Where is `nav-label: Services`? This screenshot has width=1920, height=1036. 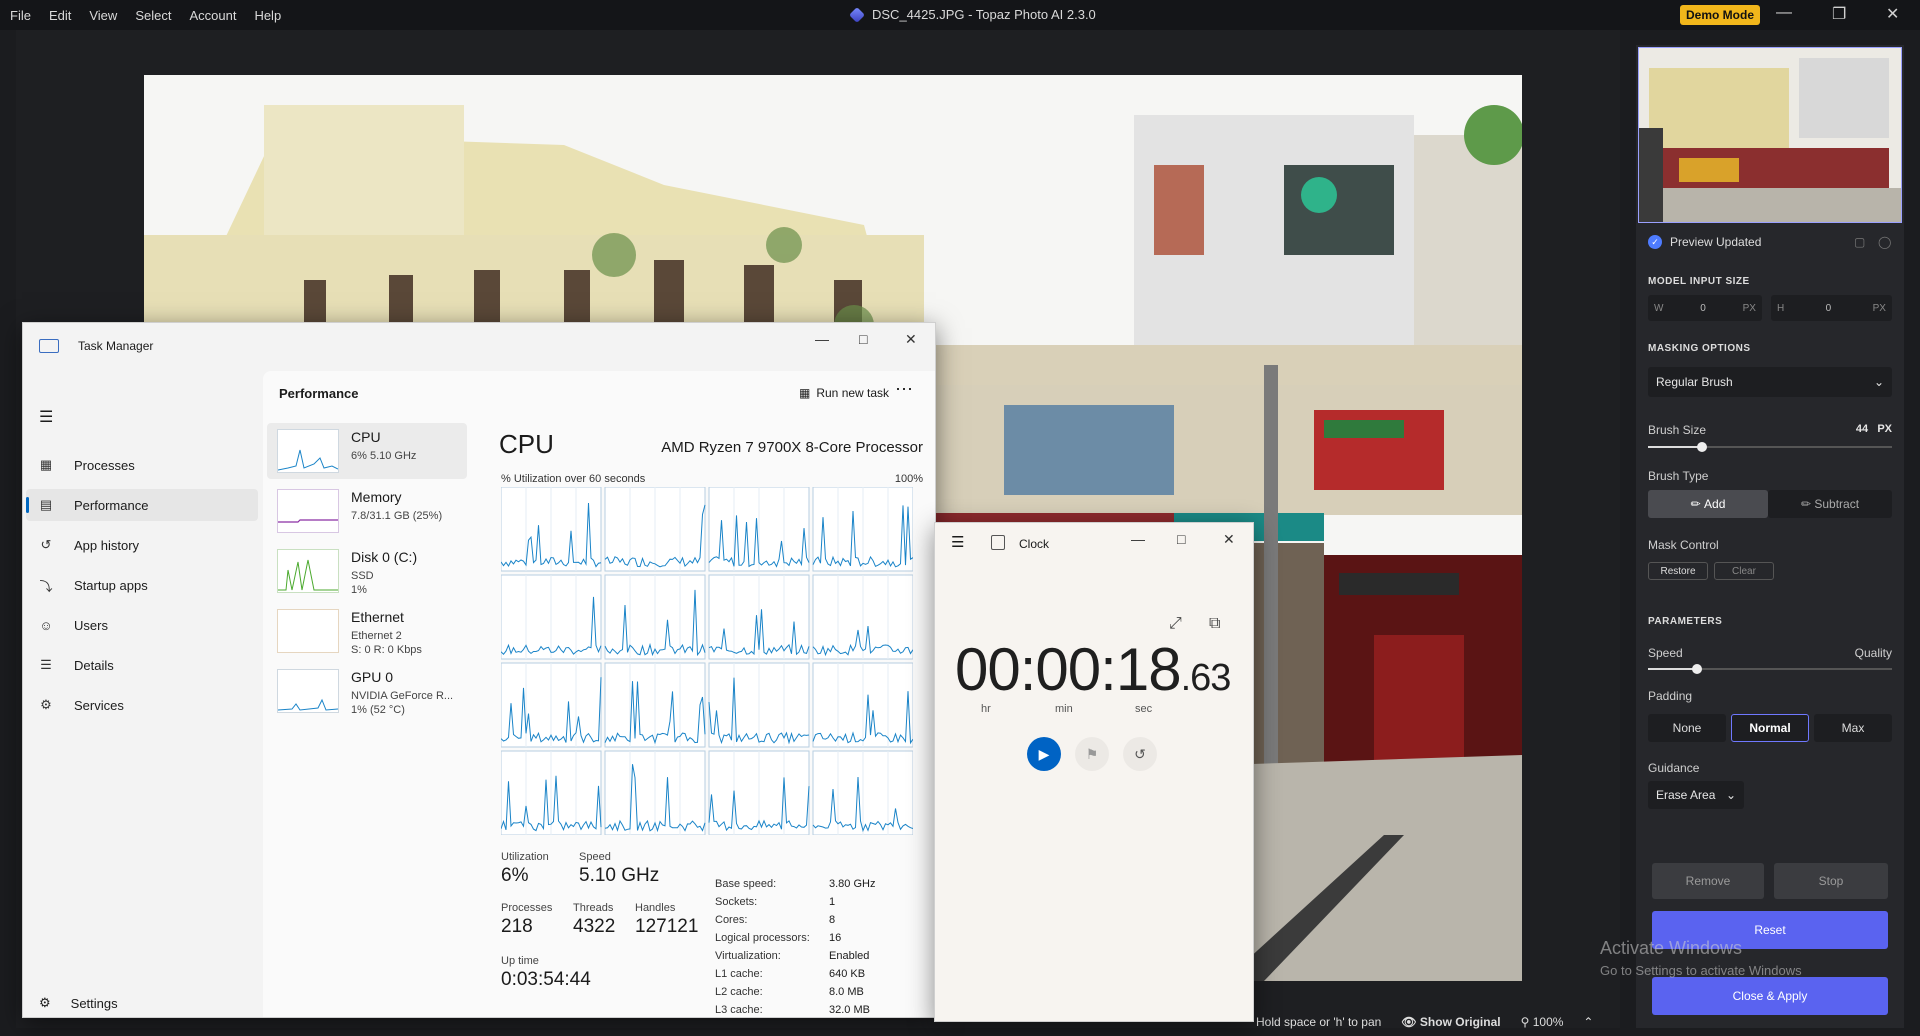 nav-label: Services is located at coordinates (99, 705).